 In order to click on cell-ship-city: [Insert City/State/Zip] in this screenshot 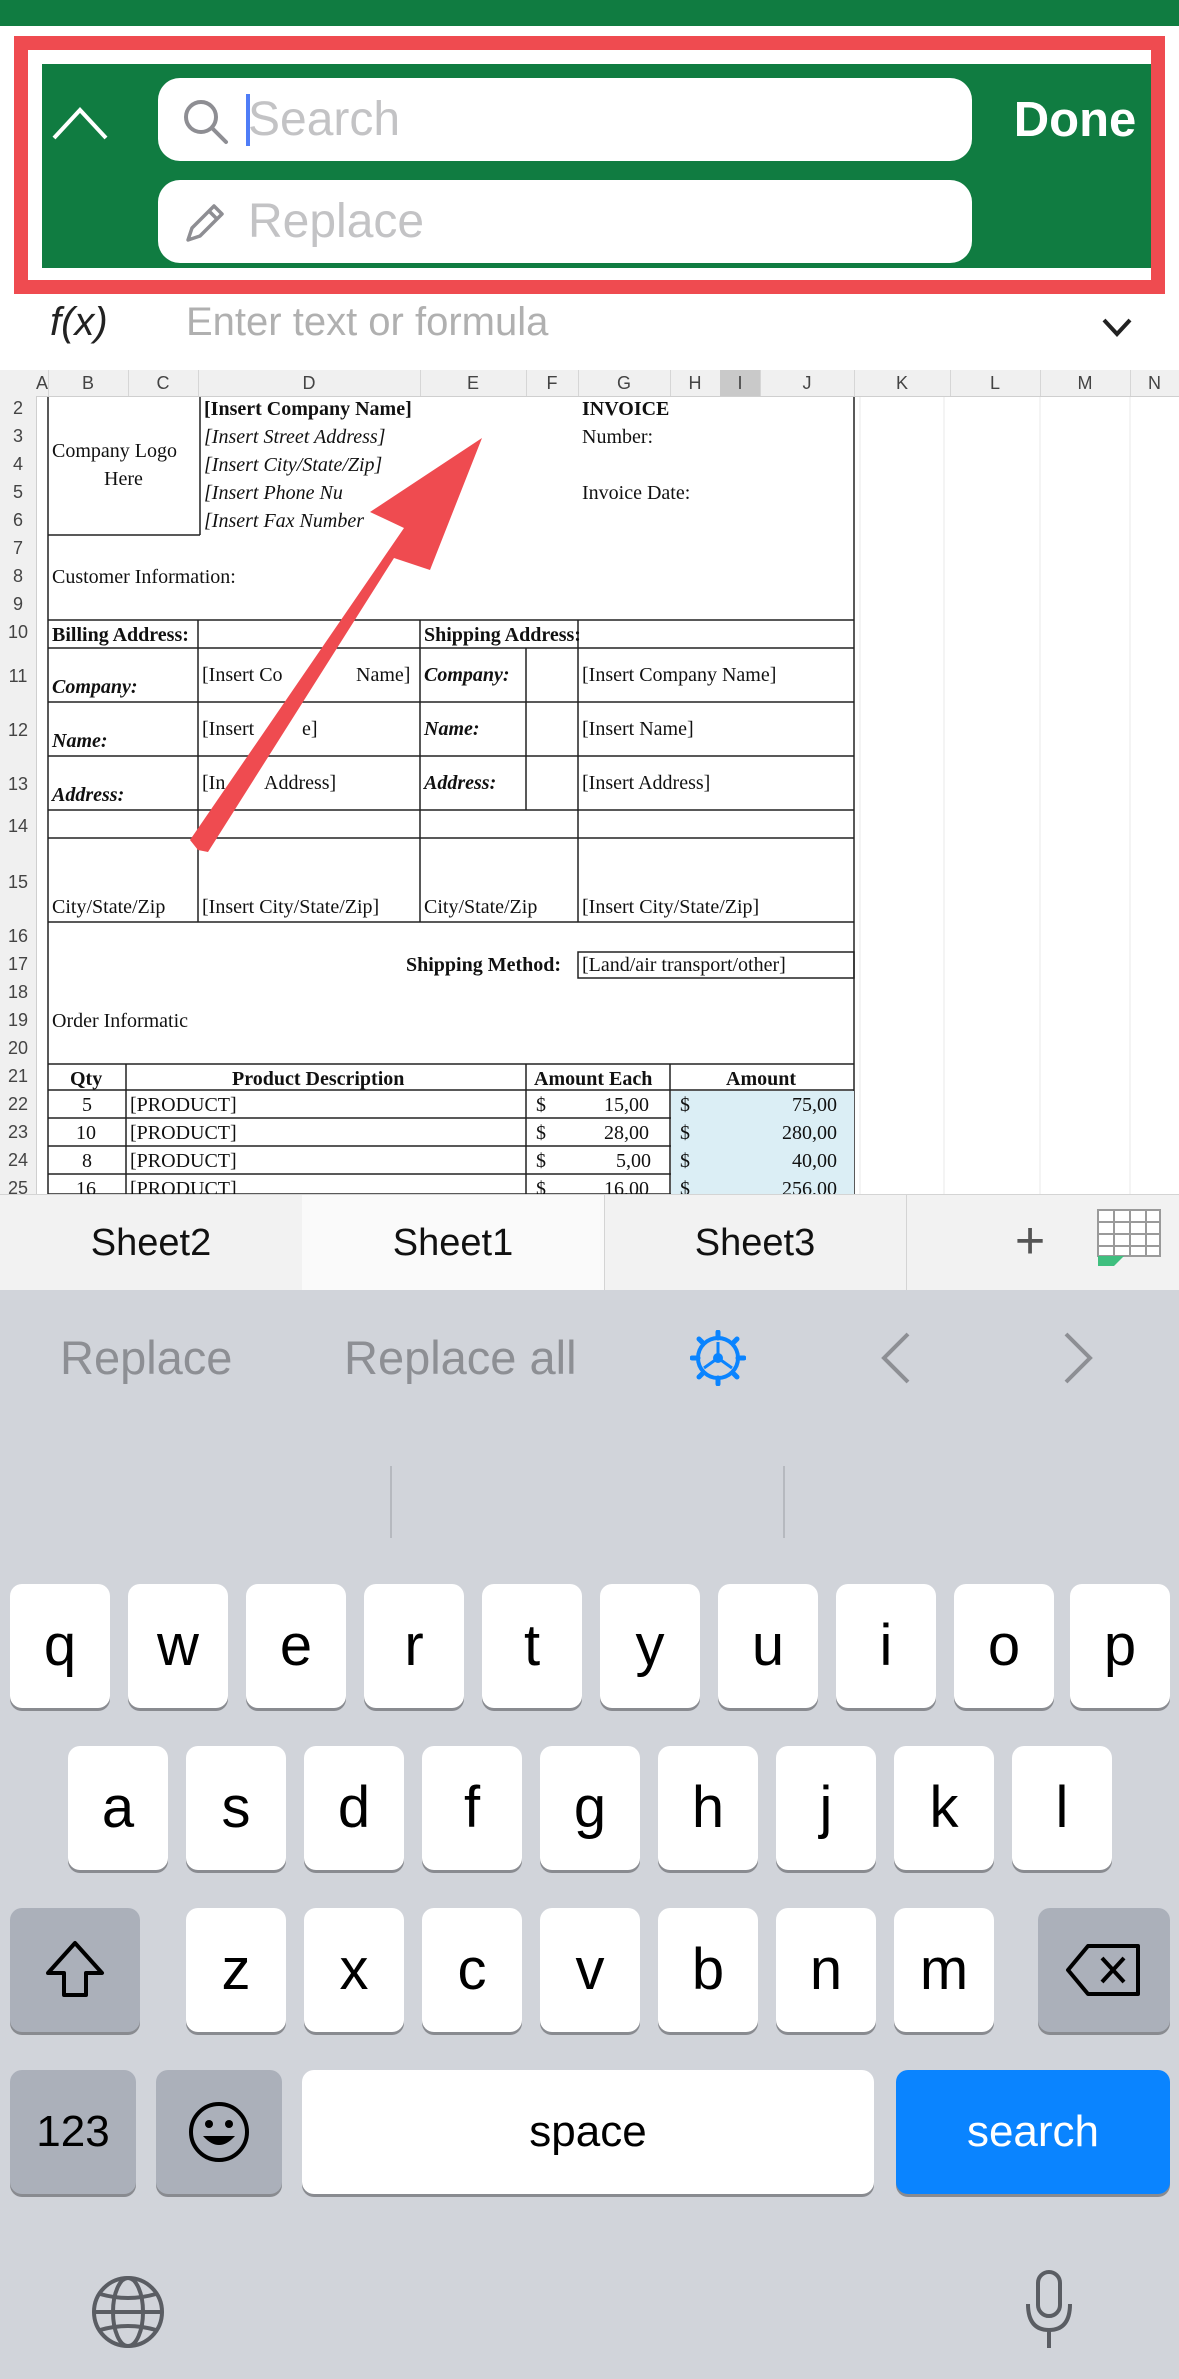, I will do `click(670, 907)`.